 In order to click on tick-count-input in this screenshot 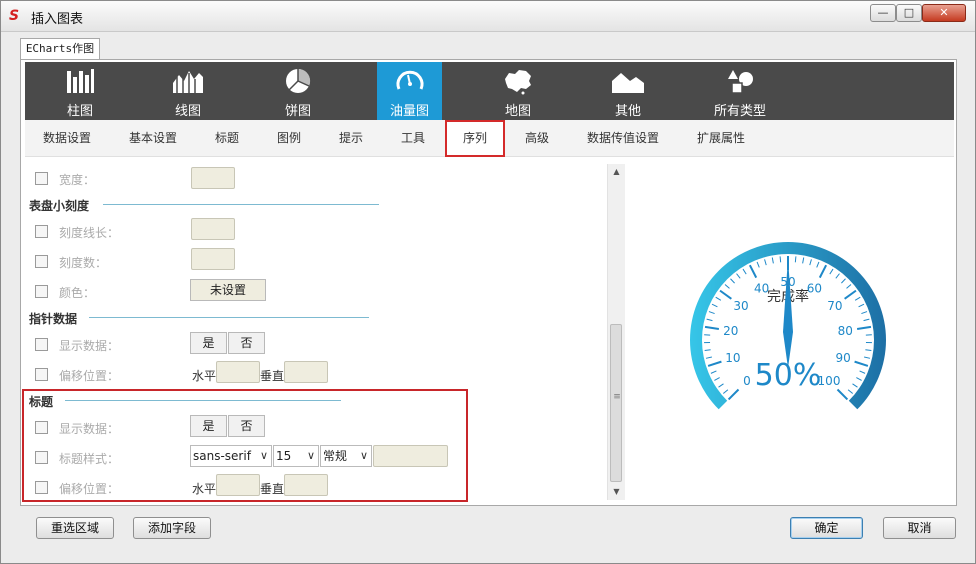, I will do `click(213, 259)`.